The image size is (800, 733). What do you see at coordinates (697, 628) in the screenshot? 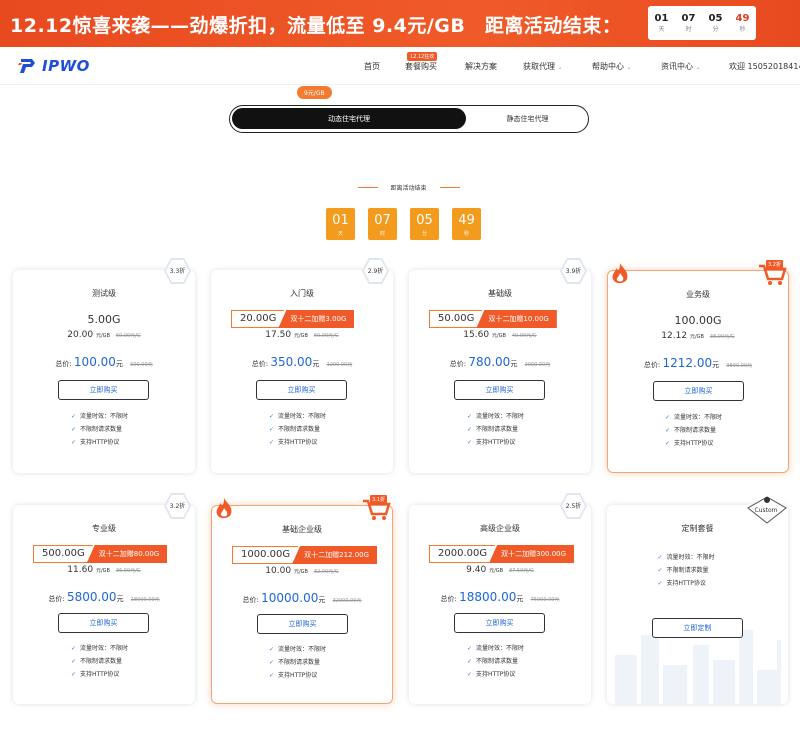
I see `customize-button: 立即定制` at bounding box center [697, 628].